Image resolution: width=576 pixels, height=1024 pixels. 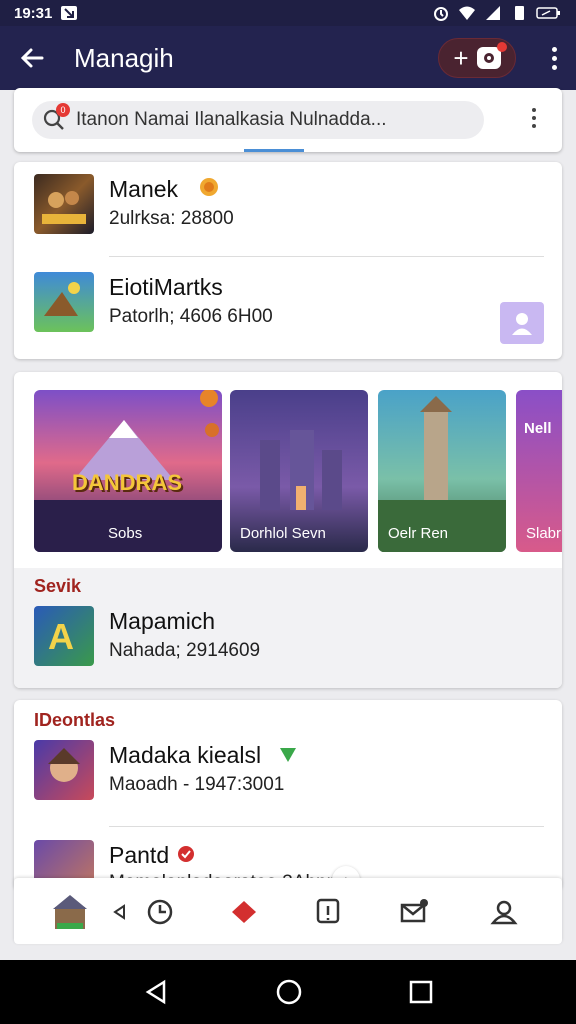 What do you see at coordinates (288, 755) in the screenshot?
I see `green-badge-icon` at bounding box center [288, 755].